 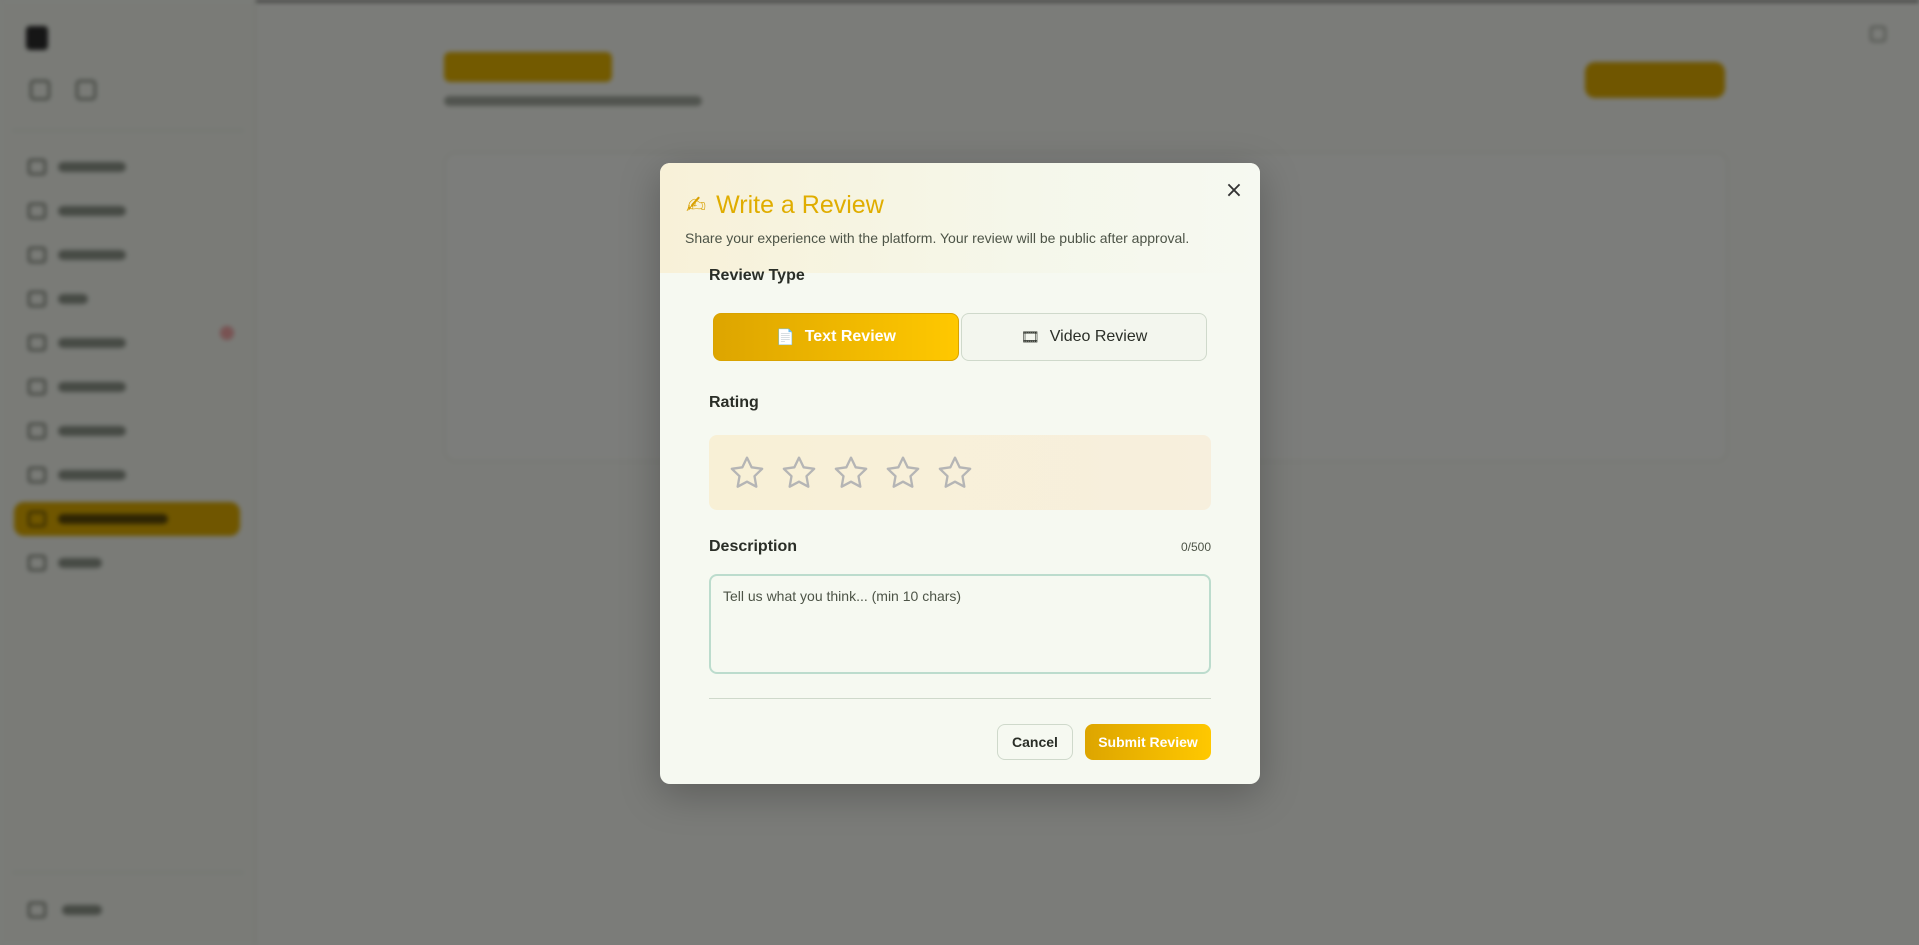 I want to click on writing-hand-icon: ✍, so click(x=696, y=205).